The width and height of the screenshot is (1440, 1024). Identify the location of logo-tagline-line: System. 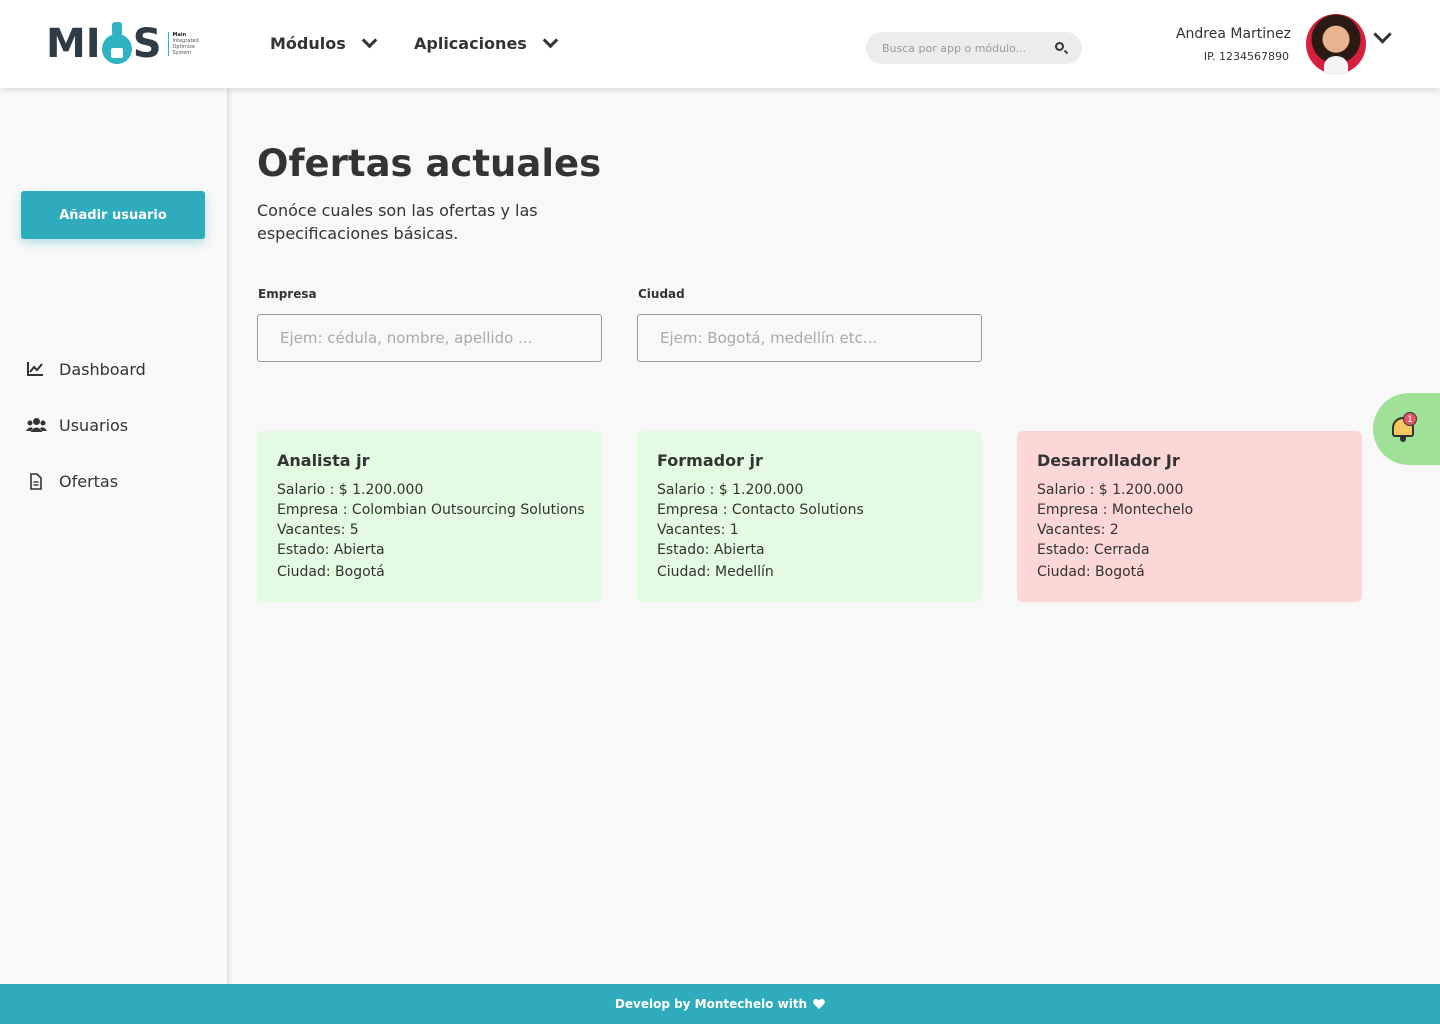
(182, 53).